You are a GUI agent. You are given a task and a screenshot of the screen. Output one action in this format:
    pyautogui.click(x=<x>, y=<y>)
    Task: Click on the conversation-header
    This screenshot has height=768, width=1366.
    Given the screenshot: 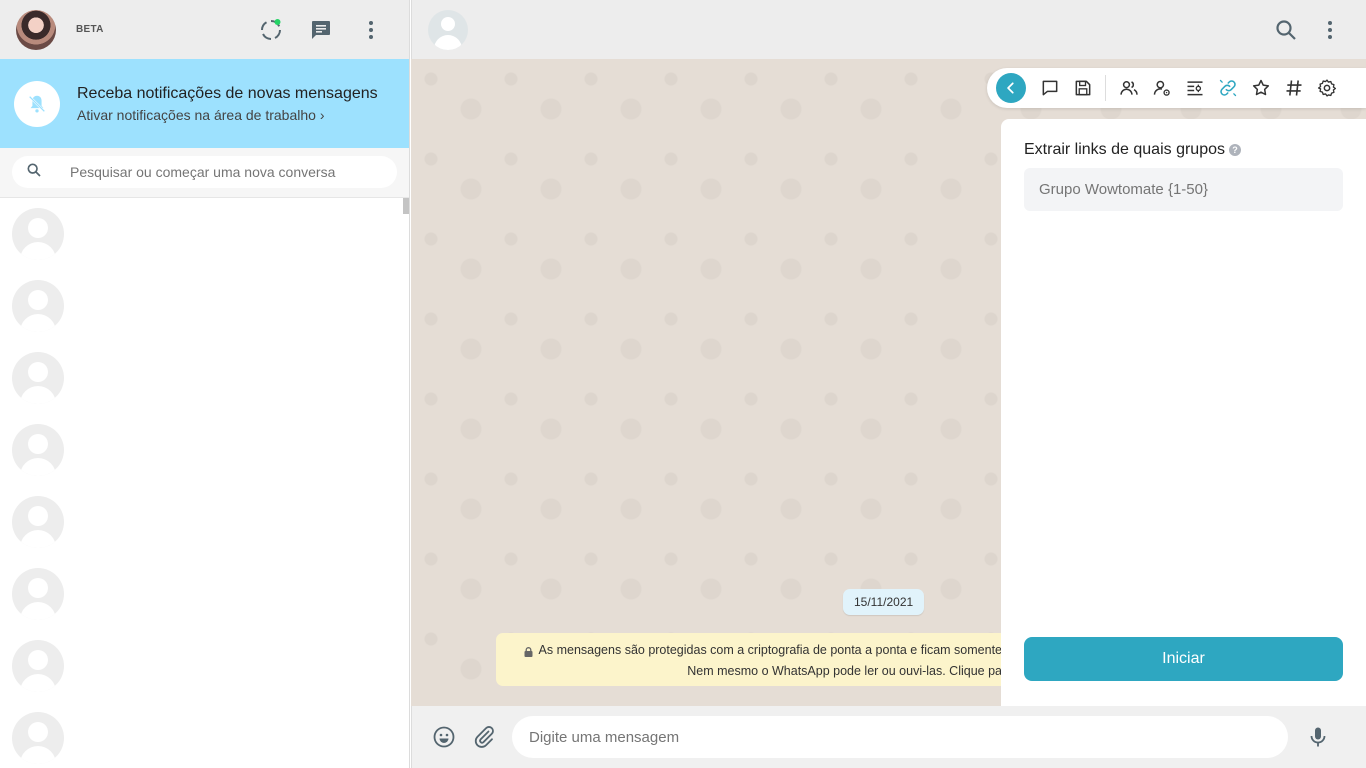 What is the action you would take?
    pyautogui.click(x=888, y=29)
    